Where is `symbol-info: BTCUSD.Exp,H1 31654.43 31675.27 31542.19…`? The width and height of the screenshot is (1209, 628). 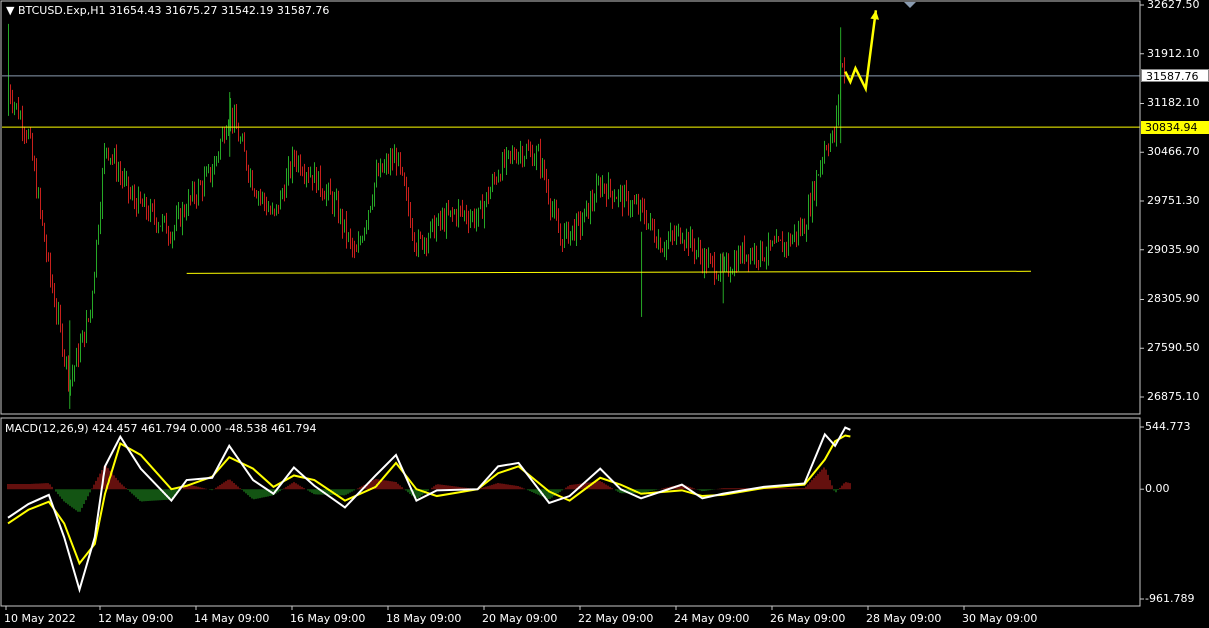 symbol-info: BTCUSD.Exp,H1 31654.43 31675.27 31542.19… is located at coordinates (173, 10).